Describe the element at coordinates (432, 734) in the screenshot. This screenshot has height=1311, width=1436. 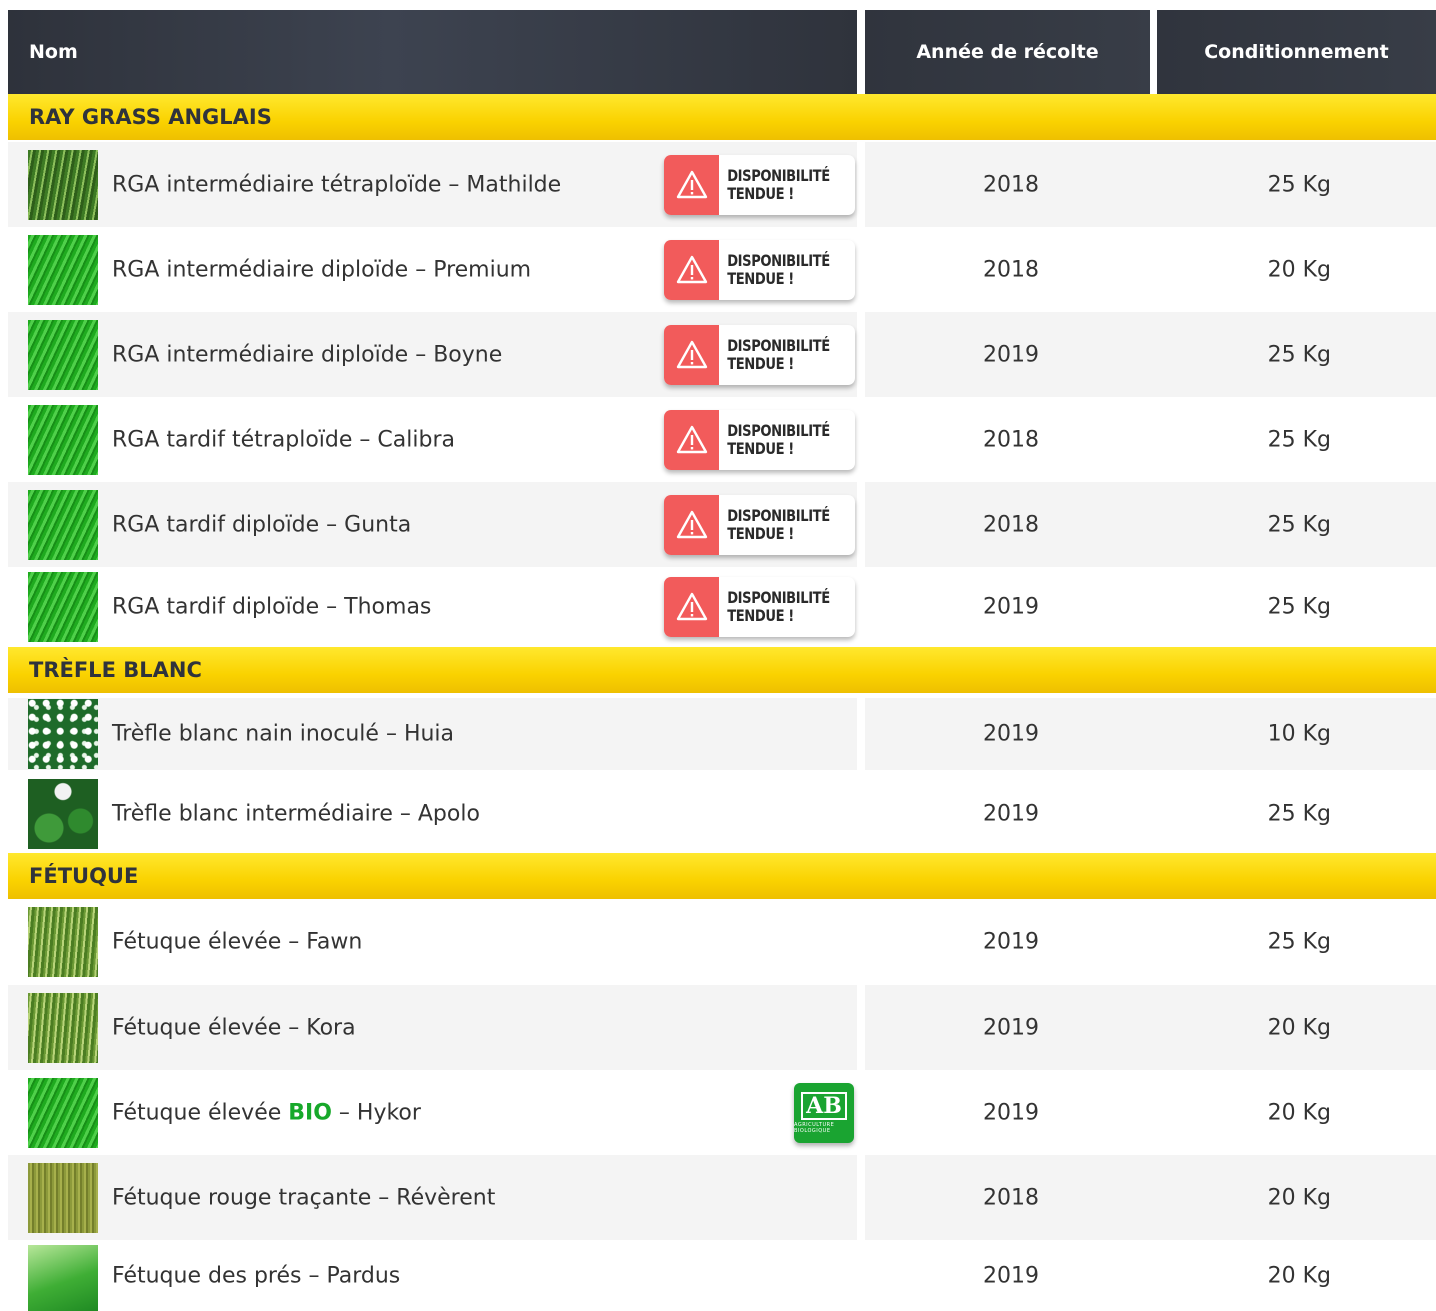
I see `name-cell: Trèfle blanc nain inoculé – Huia` at that location.